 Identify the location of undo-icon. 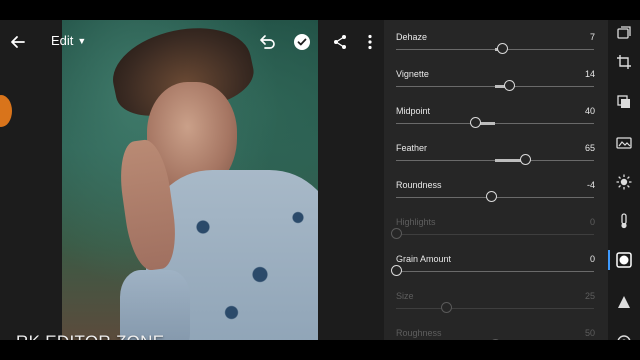
(267, 42).